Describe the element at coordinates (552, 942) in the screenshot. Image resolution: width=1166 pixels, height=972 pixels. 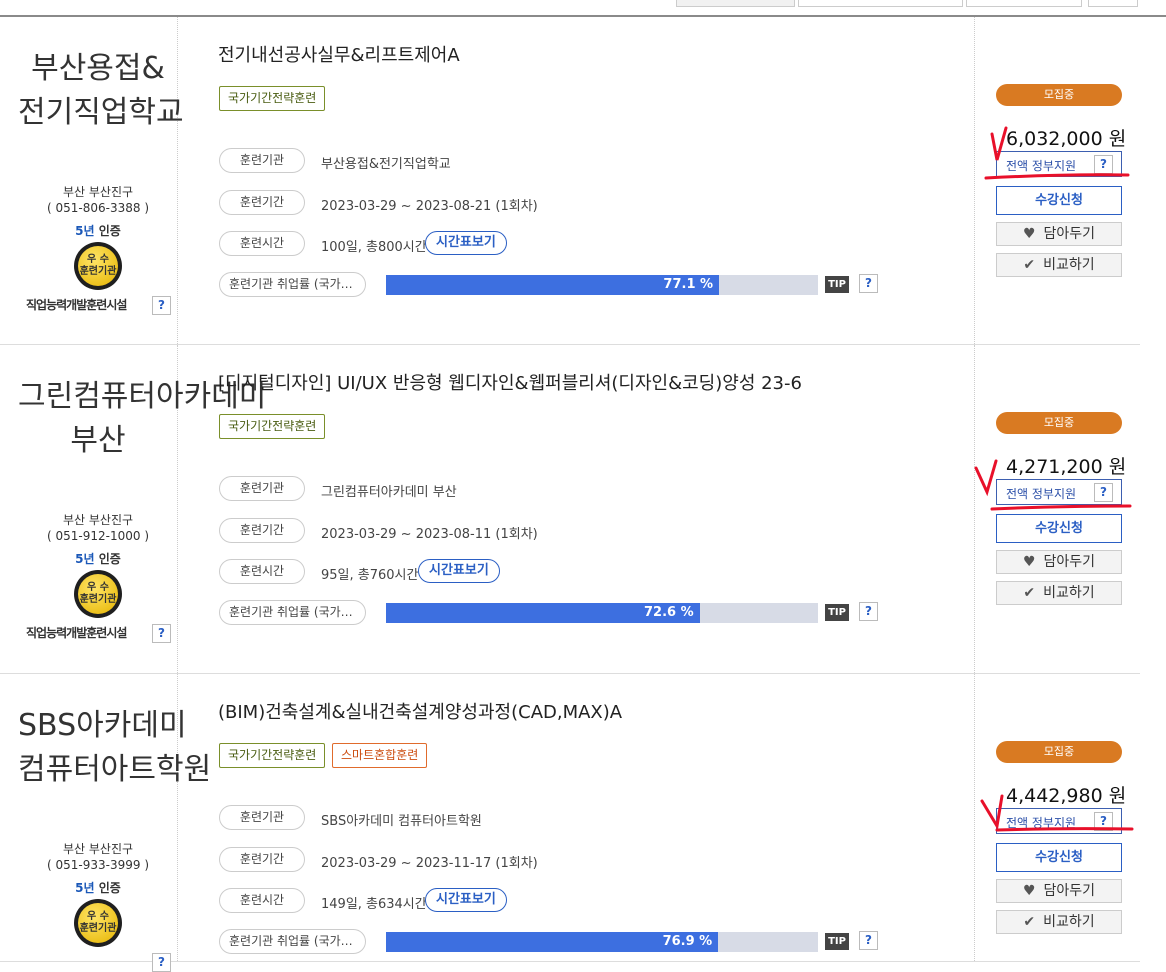
I see `employment-rate-fill: 76.9 %` at that location.